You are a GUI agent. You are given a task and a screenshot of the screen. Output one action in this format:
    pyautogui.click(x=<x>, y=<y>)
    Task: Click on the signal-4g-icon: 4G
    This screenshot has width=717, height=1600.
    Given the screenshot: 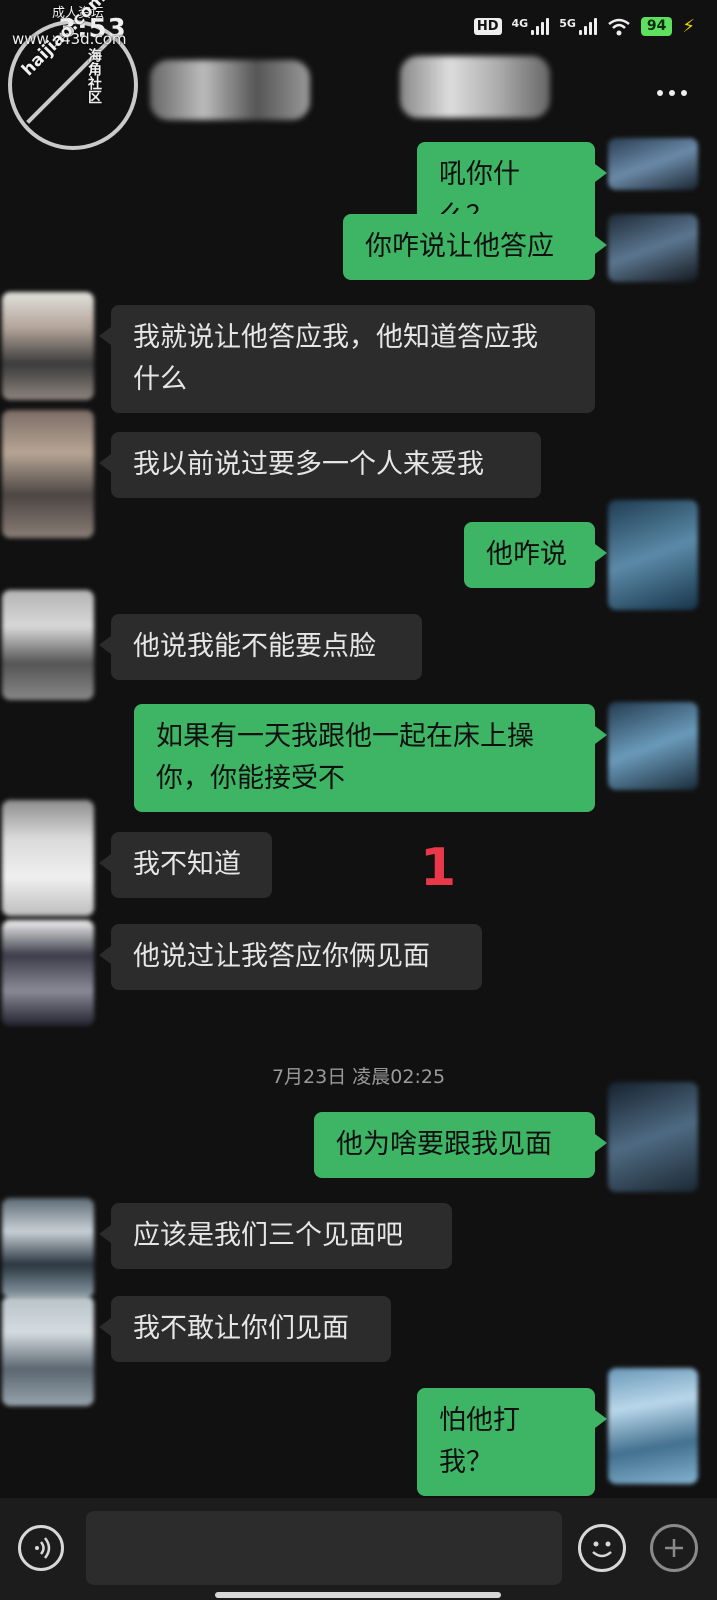 What is the action you would take?
    pyautogui.click(x=531, y=26)
    